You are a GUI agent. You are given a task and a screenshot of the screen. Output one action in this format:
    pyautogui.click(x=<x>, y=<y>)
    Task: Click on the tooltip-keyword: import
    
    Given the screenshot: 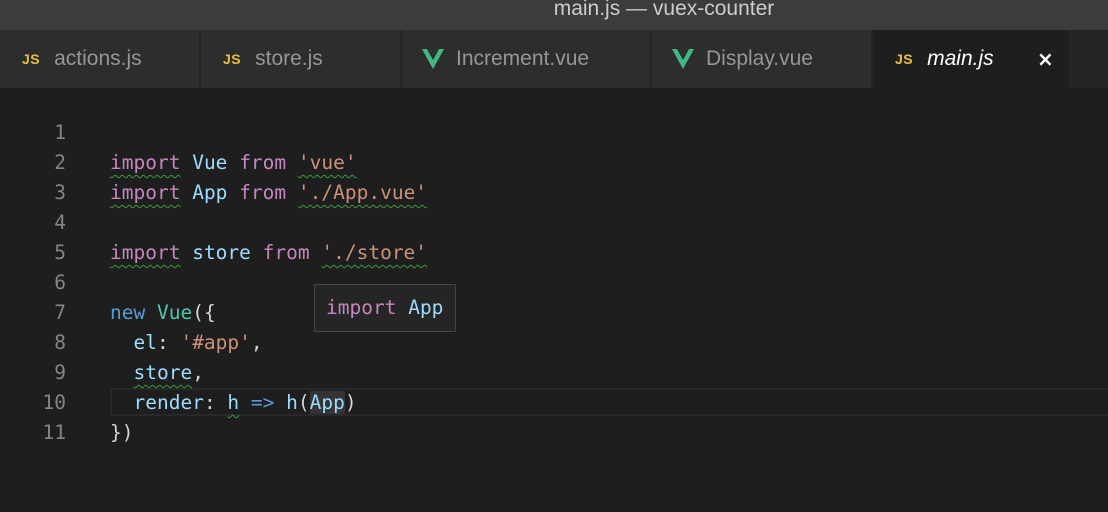 What is the action you would take?
    pyautogui.click(x=361, y=307)
    